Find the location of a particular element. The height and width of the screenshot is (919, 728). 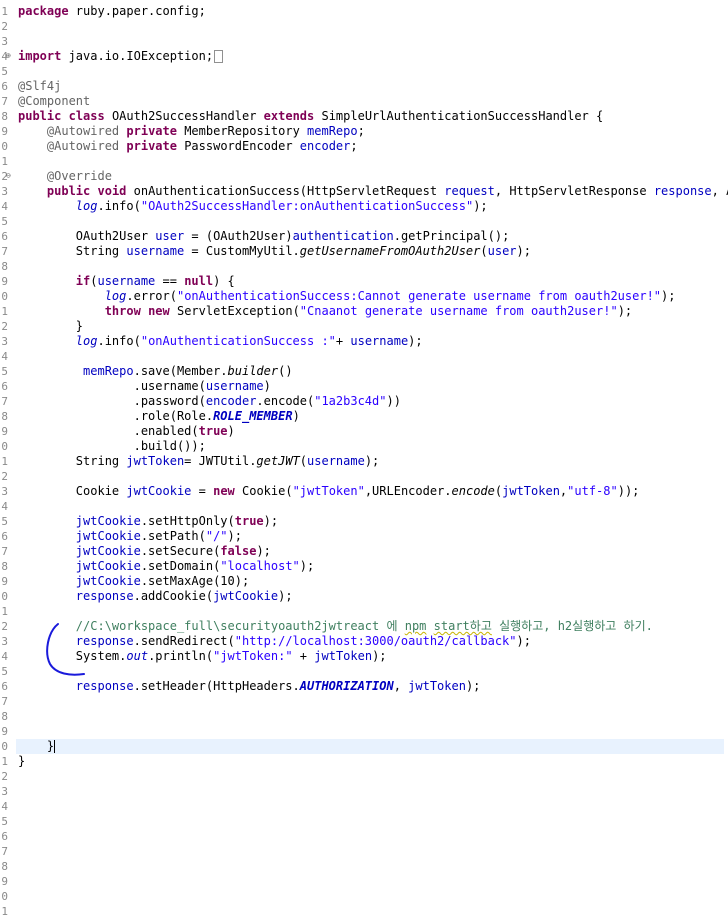

code-token: , Aut is located at coordinates (719, 191).